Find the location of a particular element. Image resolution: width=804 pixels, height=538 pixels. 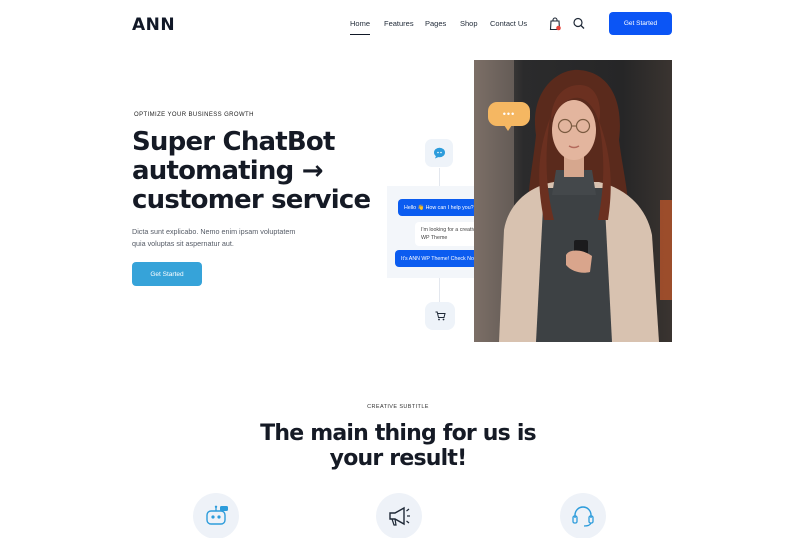

section-title-line-1: The main thing for us is is located at coordinates (398, 433).